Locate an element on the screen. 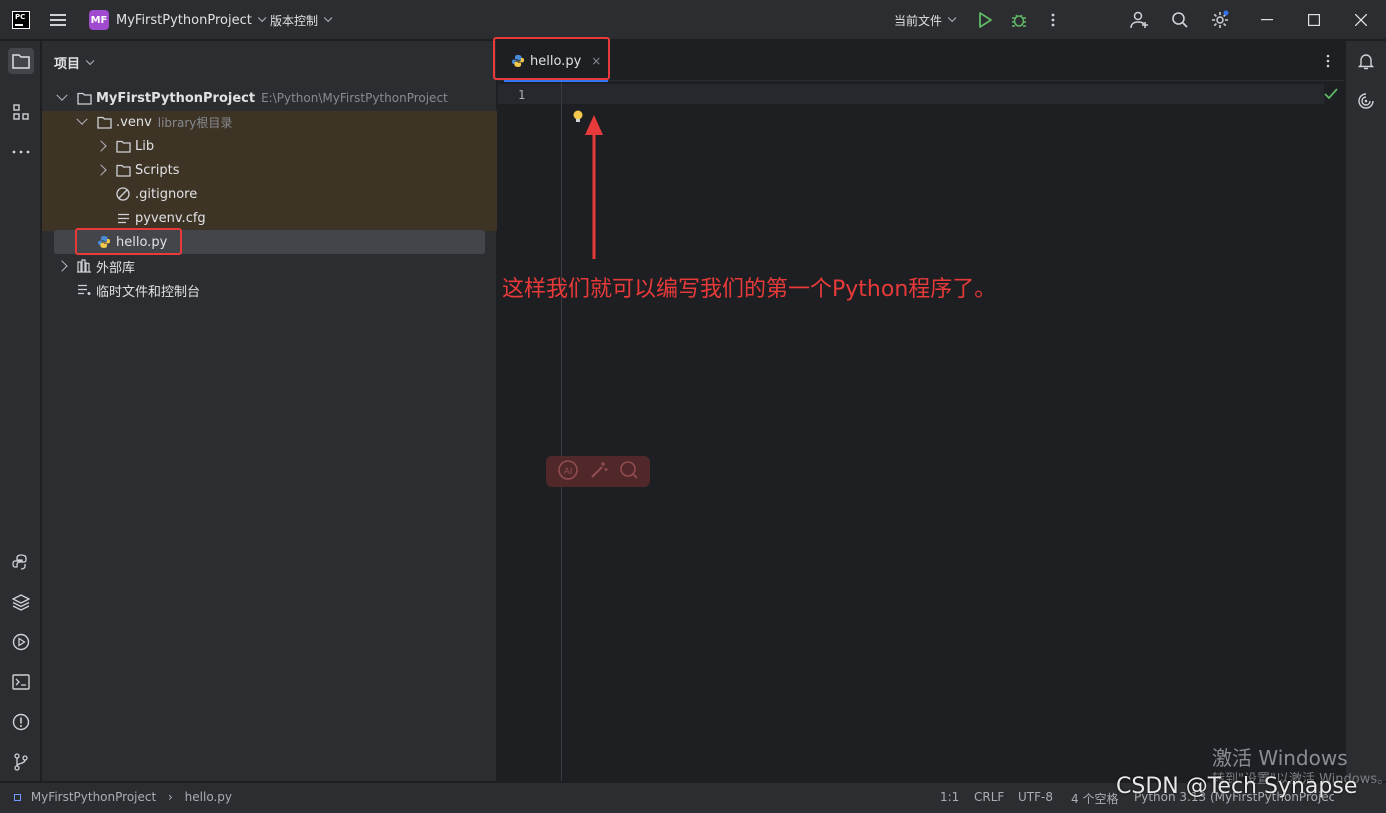  terminal-icon is located at coordinates (21, 682).